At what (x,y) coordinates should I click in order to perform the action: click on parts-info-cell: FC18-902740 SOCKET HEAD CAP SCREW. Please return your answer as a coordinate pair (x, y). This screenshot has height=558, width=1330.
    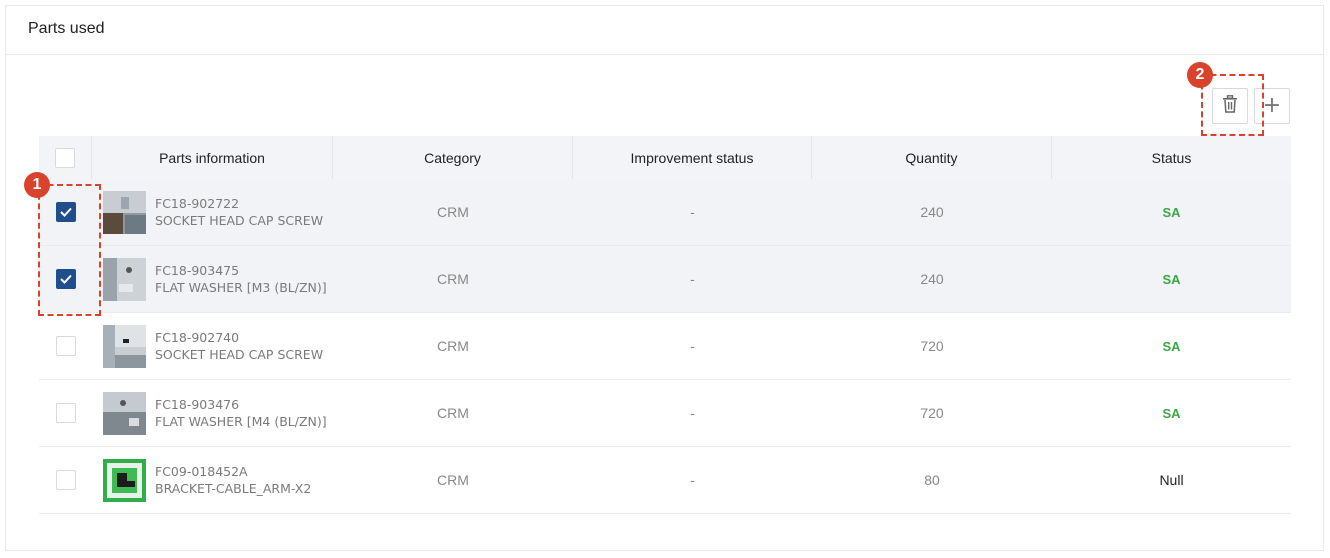
    Looking at the image, I should click on (212, 346).